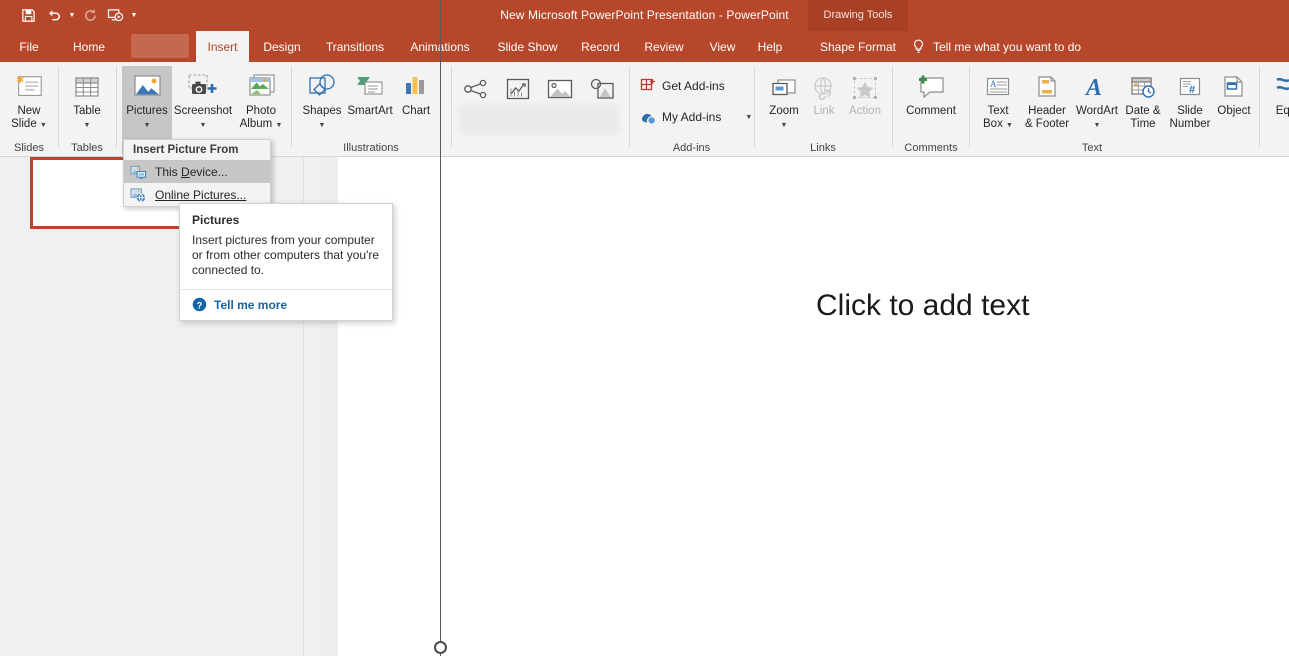 This screenshot has width=1289, height=656. What do you see at coordinates (691, 148) in the screenshot?
I see `group-label-add-ins: Add-ins` at bounding box center [691, 148].